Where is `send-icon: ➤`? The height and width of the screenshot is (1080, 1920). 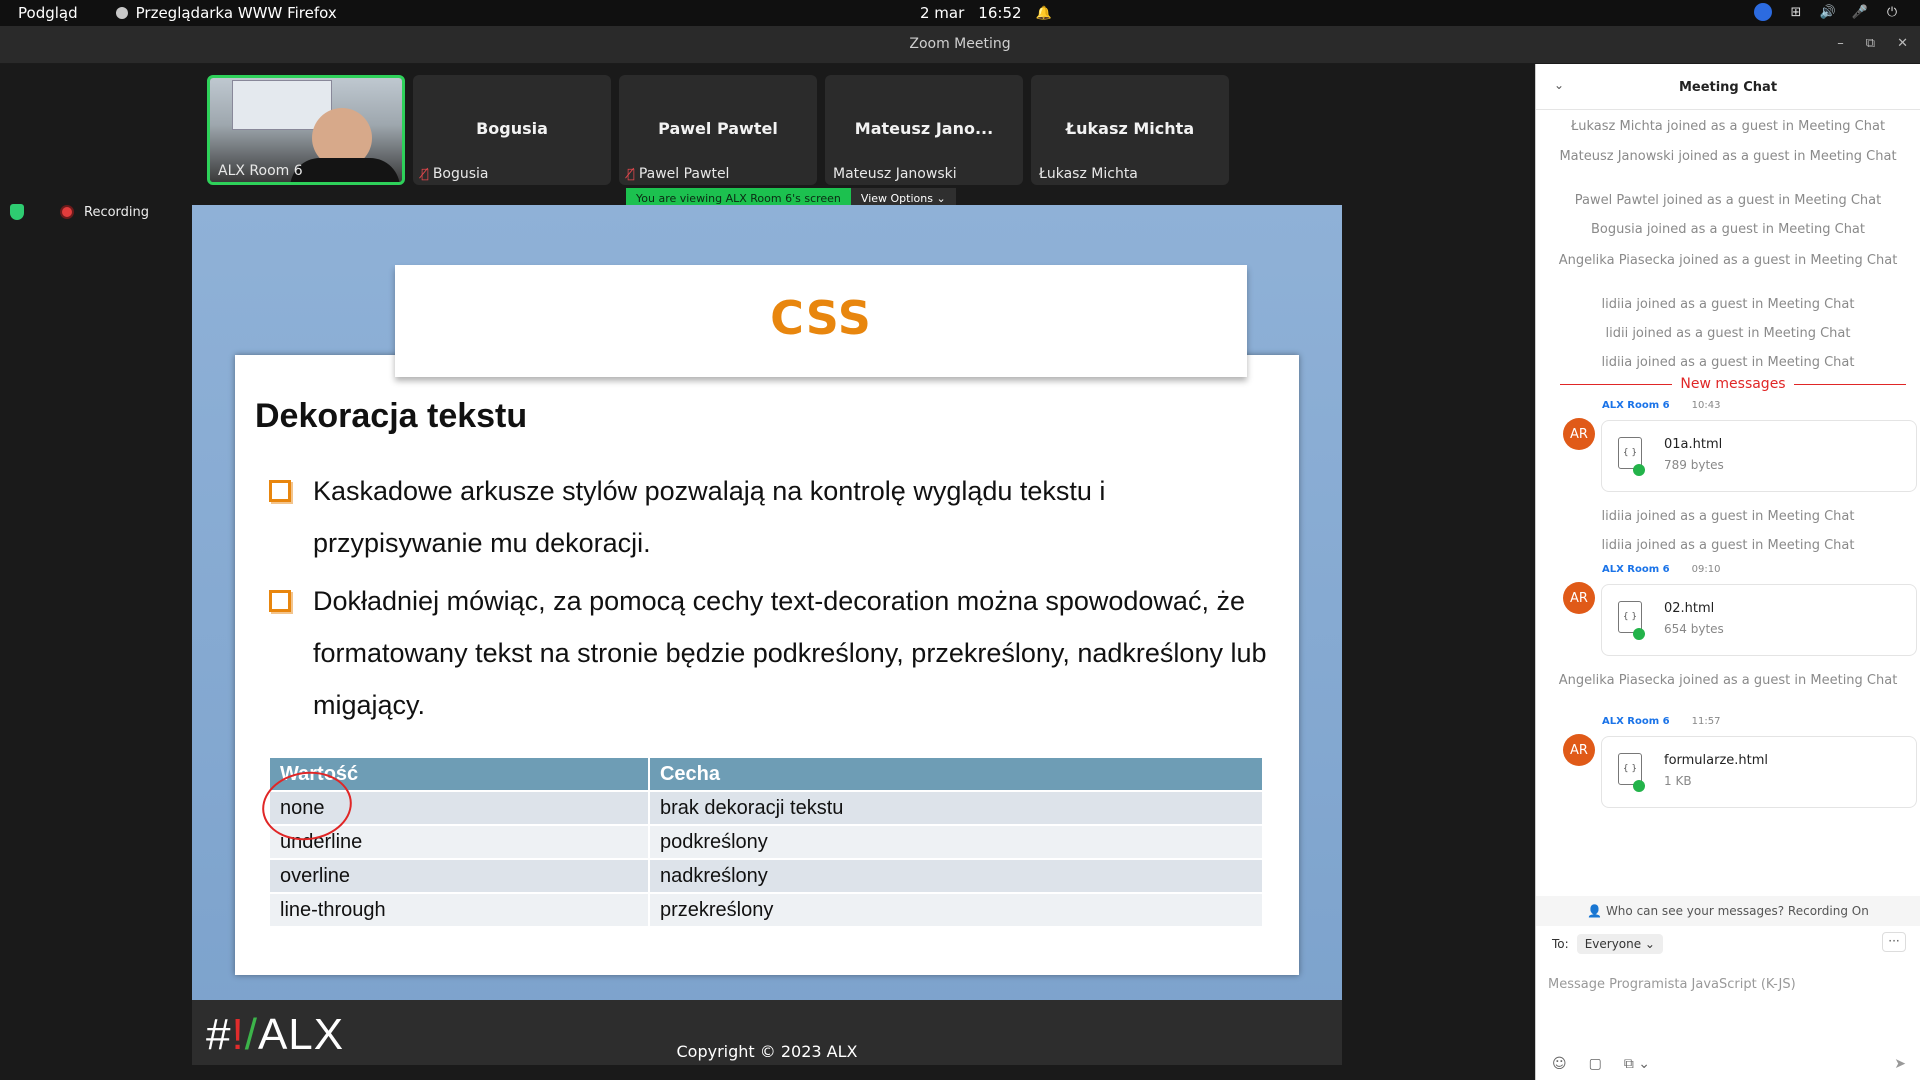
send-icon: ➤ is located at coordinates (1900, 1064).